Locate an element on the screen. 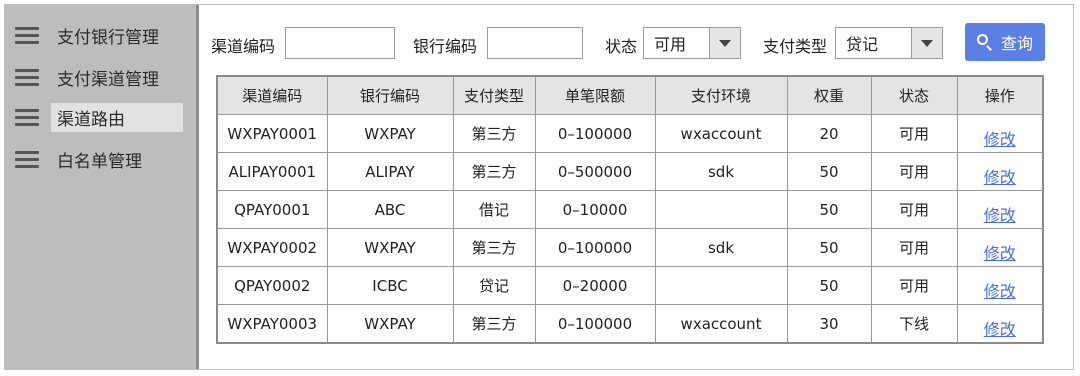  pay-type-select: 贷记 is located at coordinates (889, 43).